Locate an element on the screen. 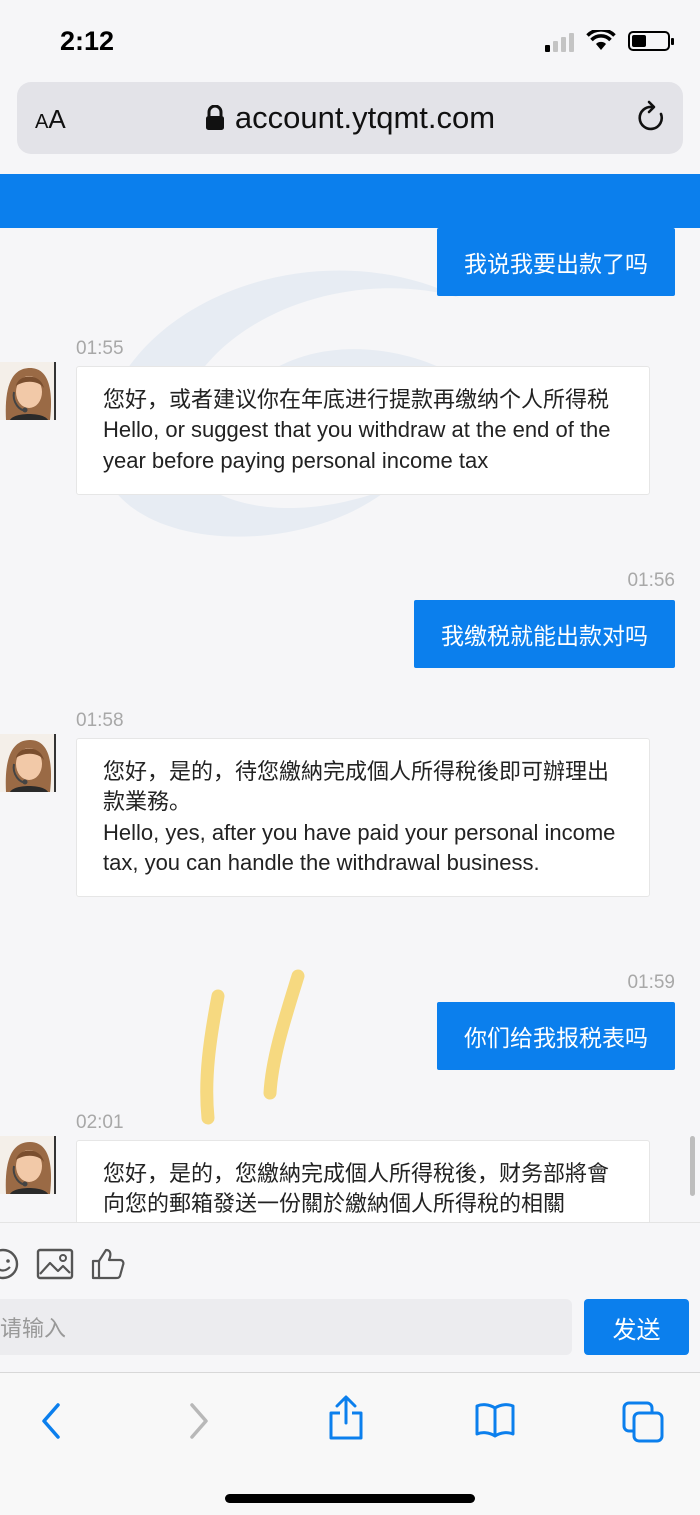 This screenshot has height=1515, width=700. yellow-highlight-mark is located at coordinates (252, 1047).